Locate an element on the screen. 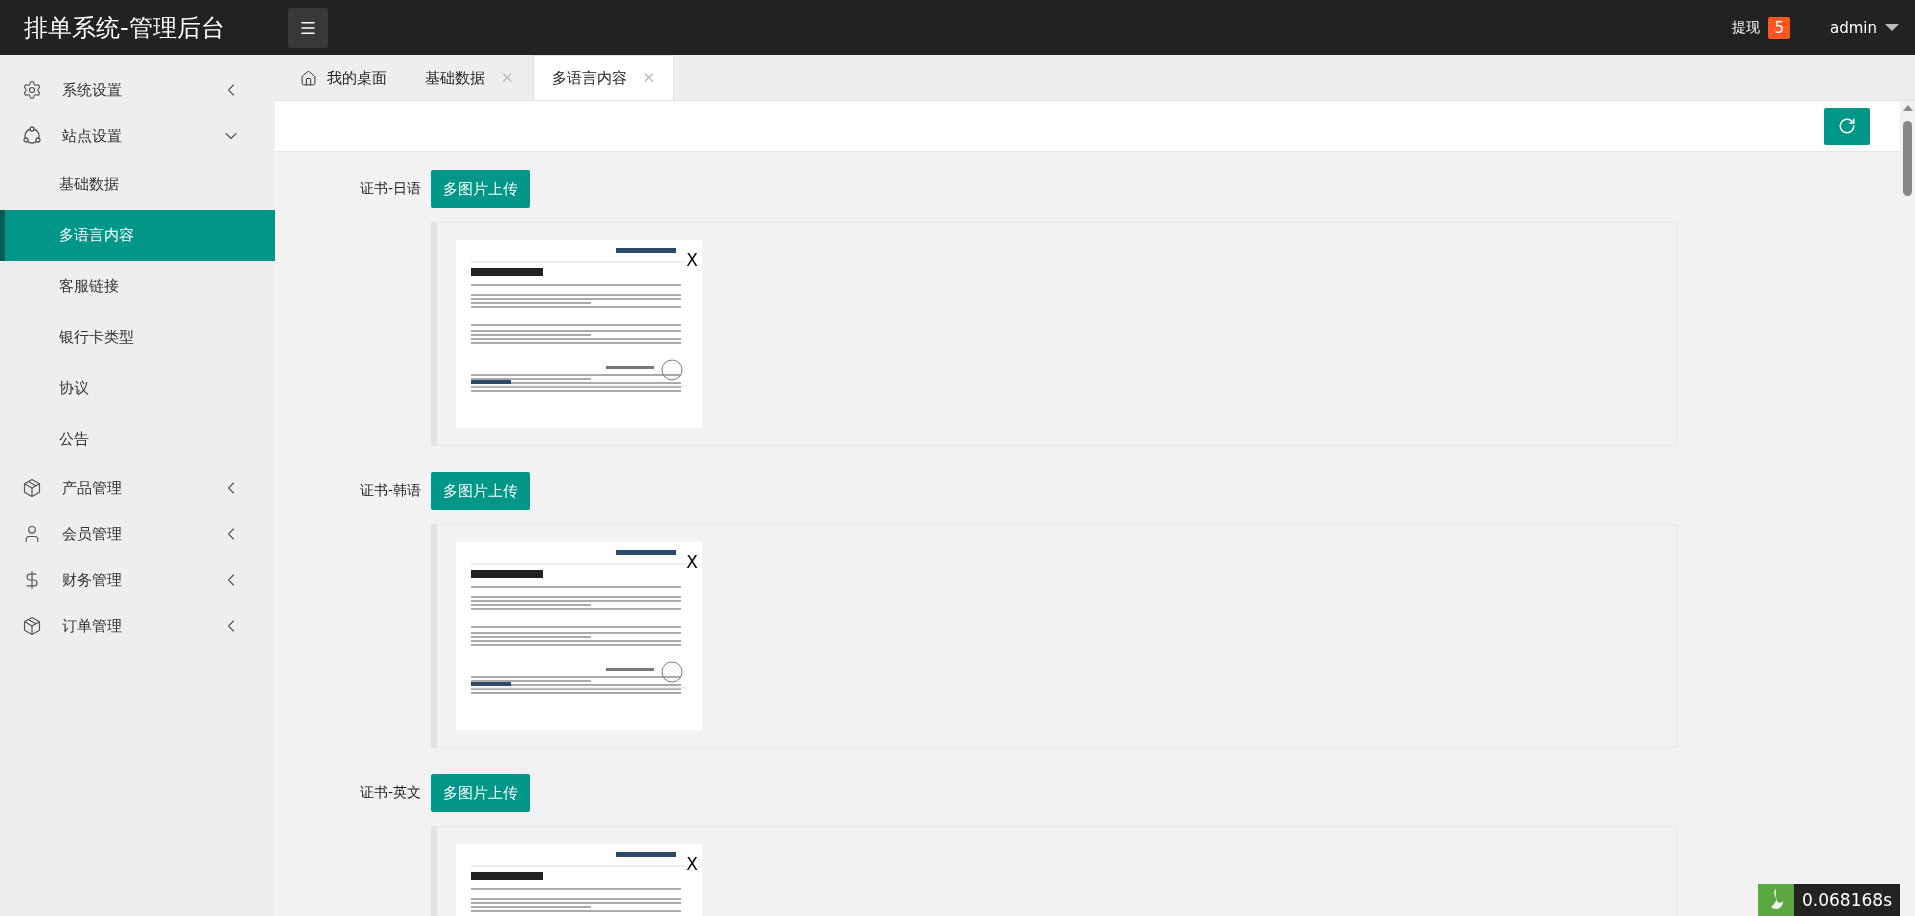 The width and height of the screenshot is (1915, 916). sidebar-group: 订单管理 is located at coordinates (137, 626).